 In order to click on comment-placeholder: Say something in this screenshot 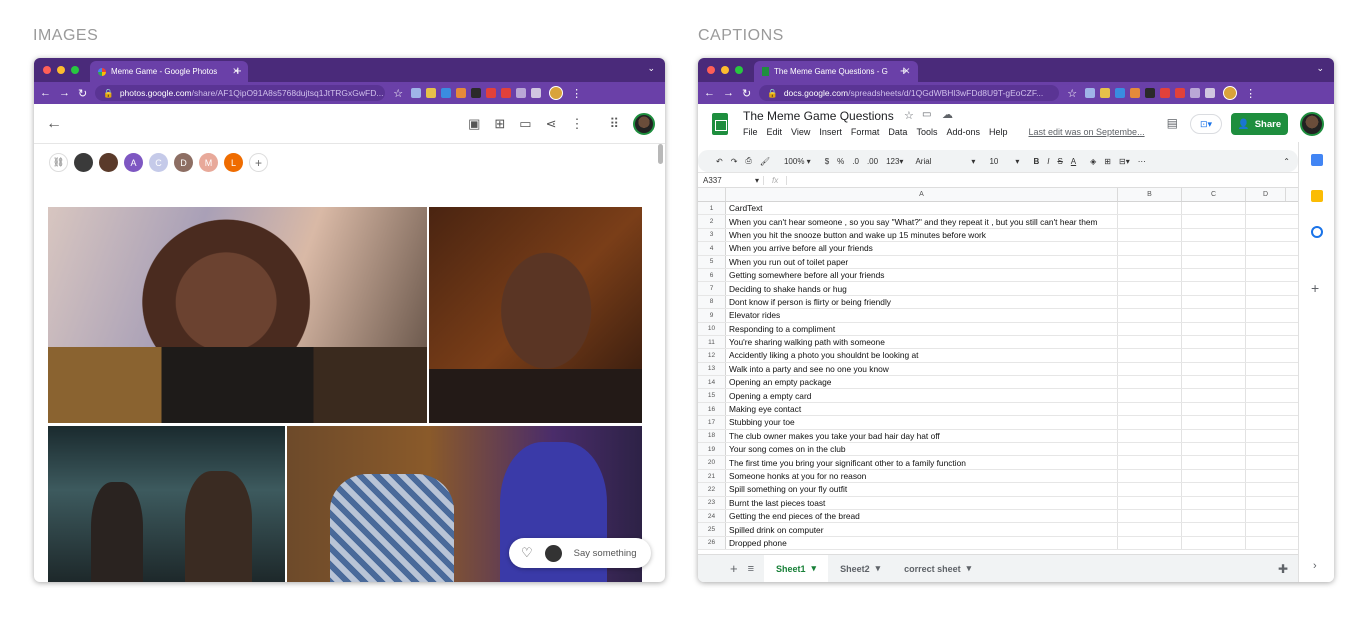, I will do `click(605, 553)`.